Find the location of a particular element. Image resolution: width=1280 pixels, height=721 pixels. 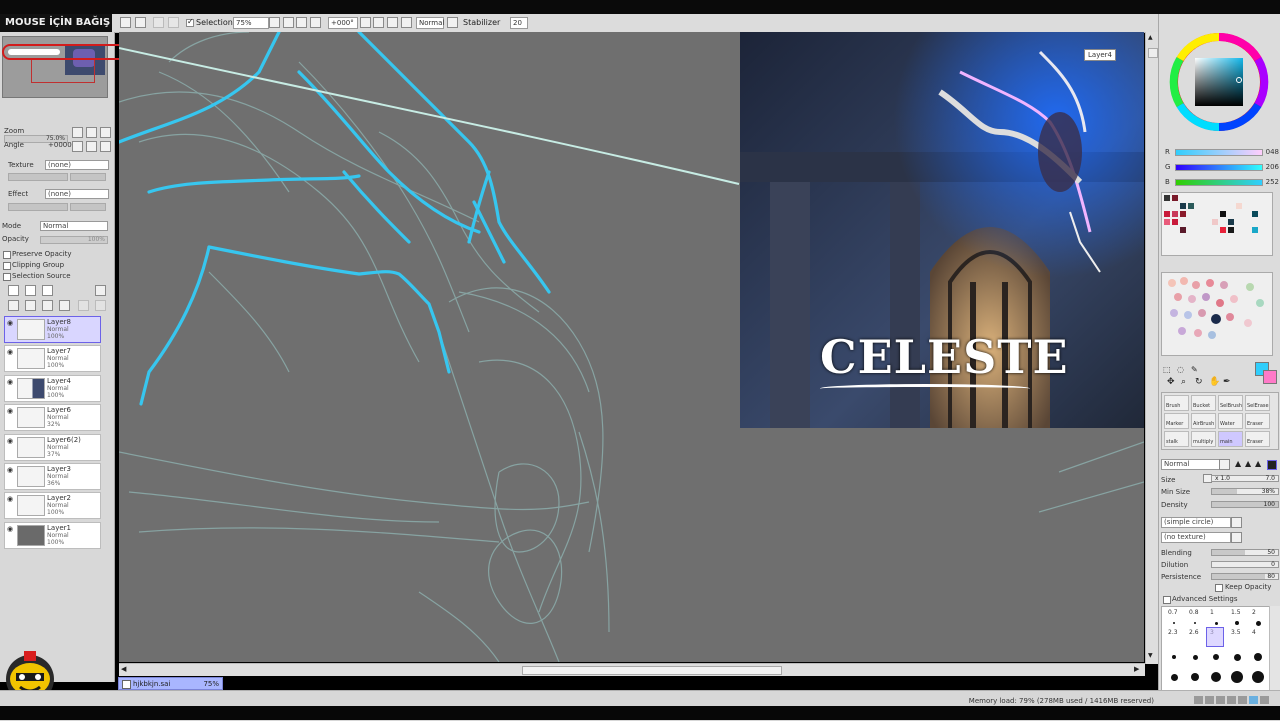

blend-dropdown-icon is located at coordinates (452, 22).